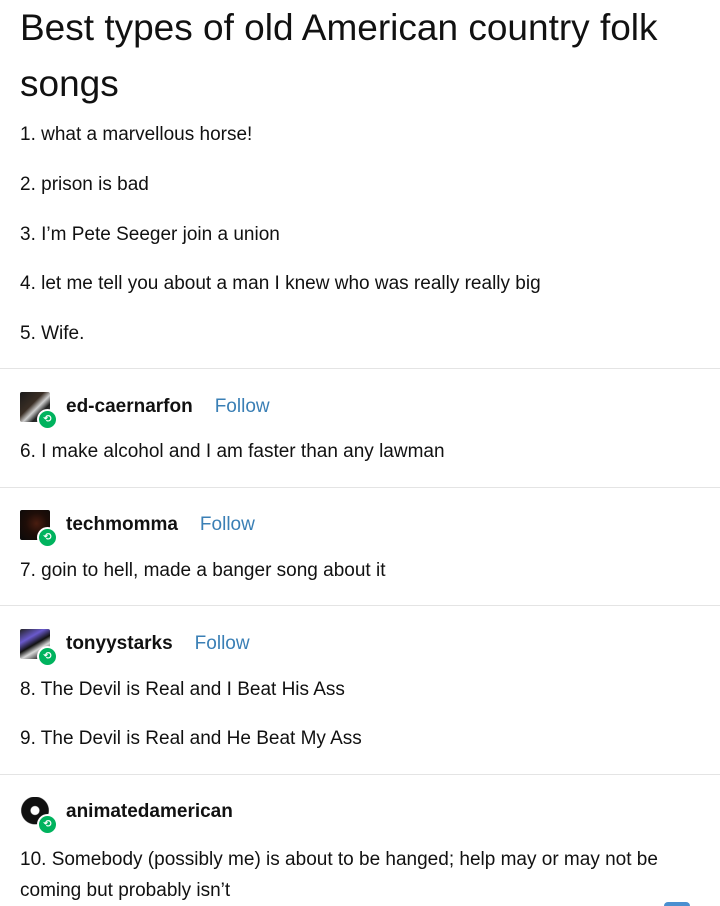  What do you see at coordinates (129, 407) in the screenshot?
I see `username-link: ed-caernarfon` at bounding box center [129, 407].